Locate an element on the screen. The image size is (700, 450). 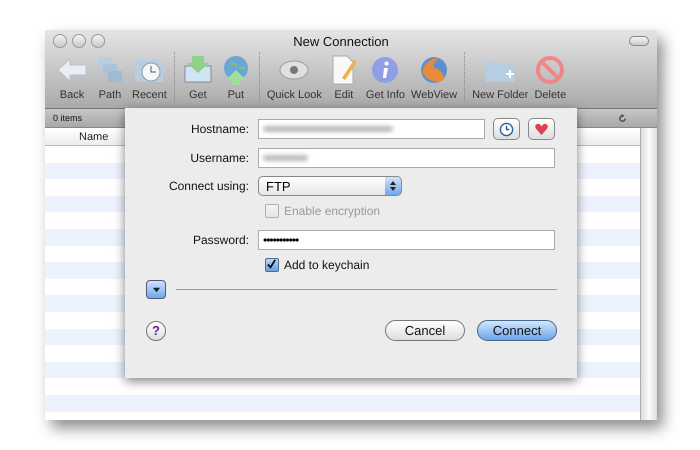
toolbar-button: Edit is located at coordinates (343, 76).